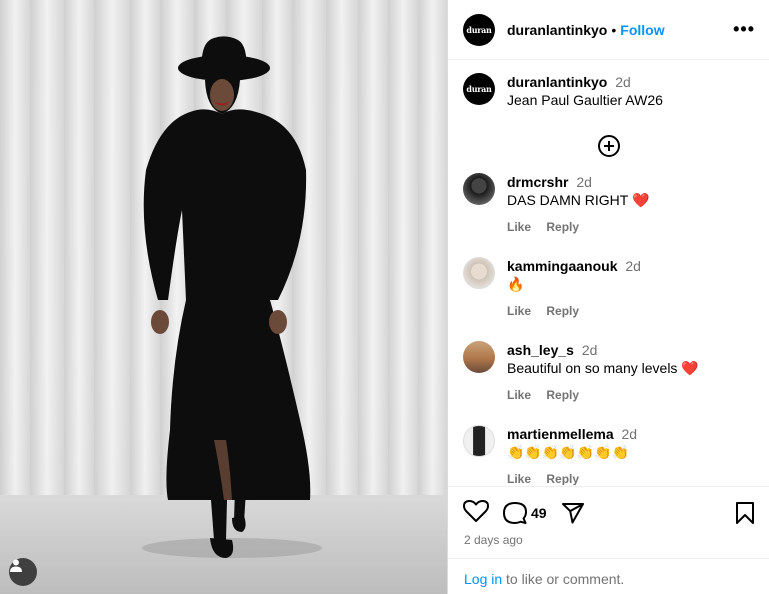 Image resolution: width=769 pixels, height=594 pixels. I want to click on more-options-button: •••, so click(744, 29).